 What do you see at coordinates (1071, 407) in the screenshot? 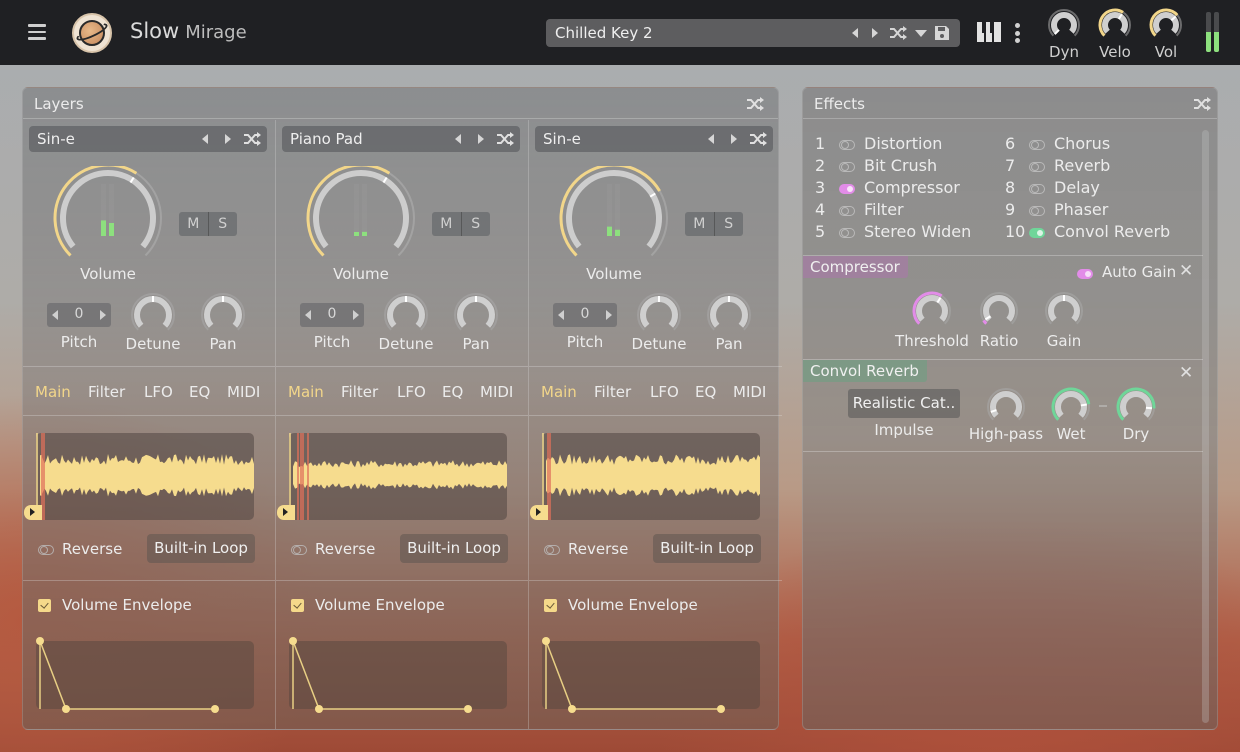
I see `wet-knob` at bounding box center [1071, 407].